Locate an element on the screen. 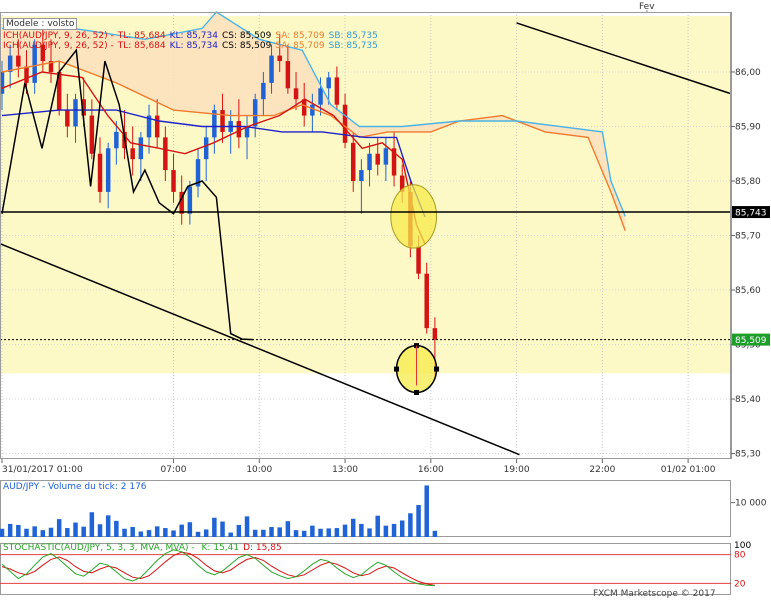 This screenshot has width=771, height=600. time-tick-label: 10:00 is located at coordinates (259, 470).